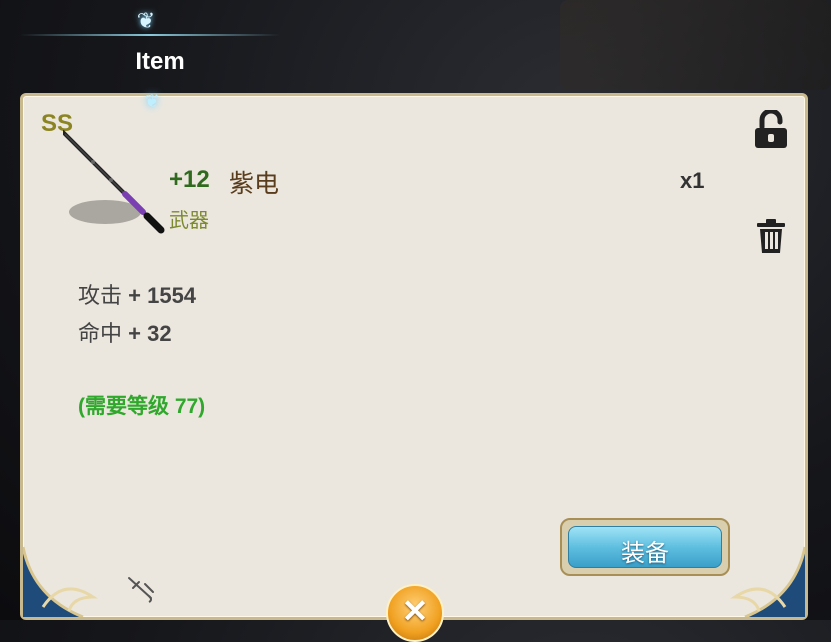 This screenshot has height=642, width=831. Describe the element at coordinates (771, 130) in the screenshot. I see `unlocked-padlock-icon` at that location.